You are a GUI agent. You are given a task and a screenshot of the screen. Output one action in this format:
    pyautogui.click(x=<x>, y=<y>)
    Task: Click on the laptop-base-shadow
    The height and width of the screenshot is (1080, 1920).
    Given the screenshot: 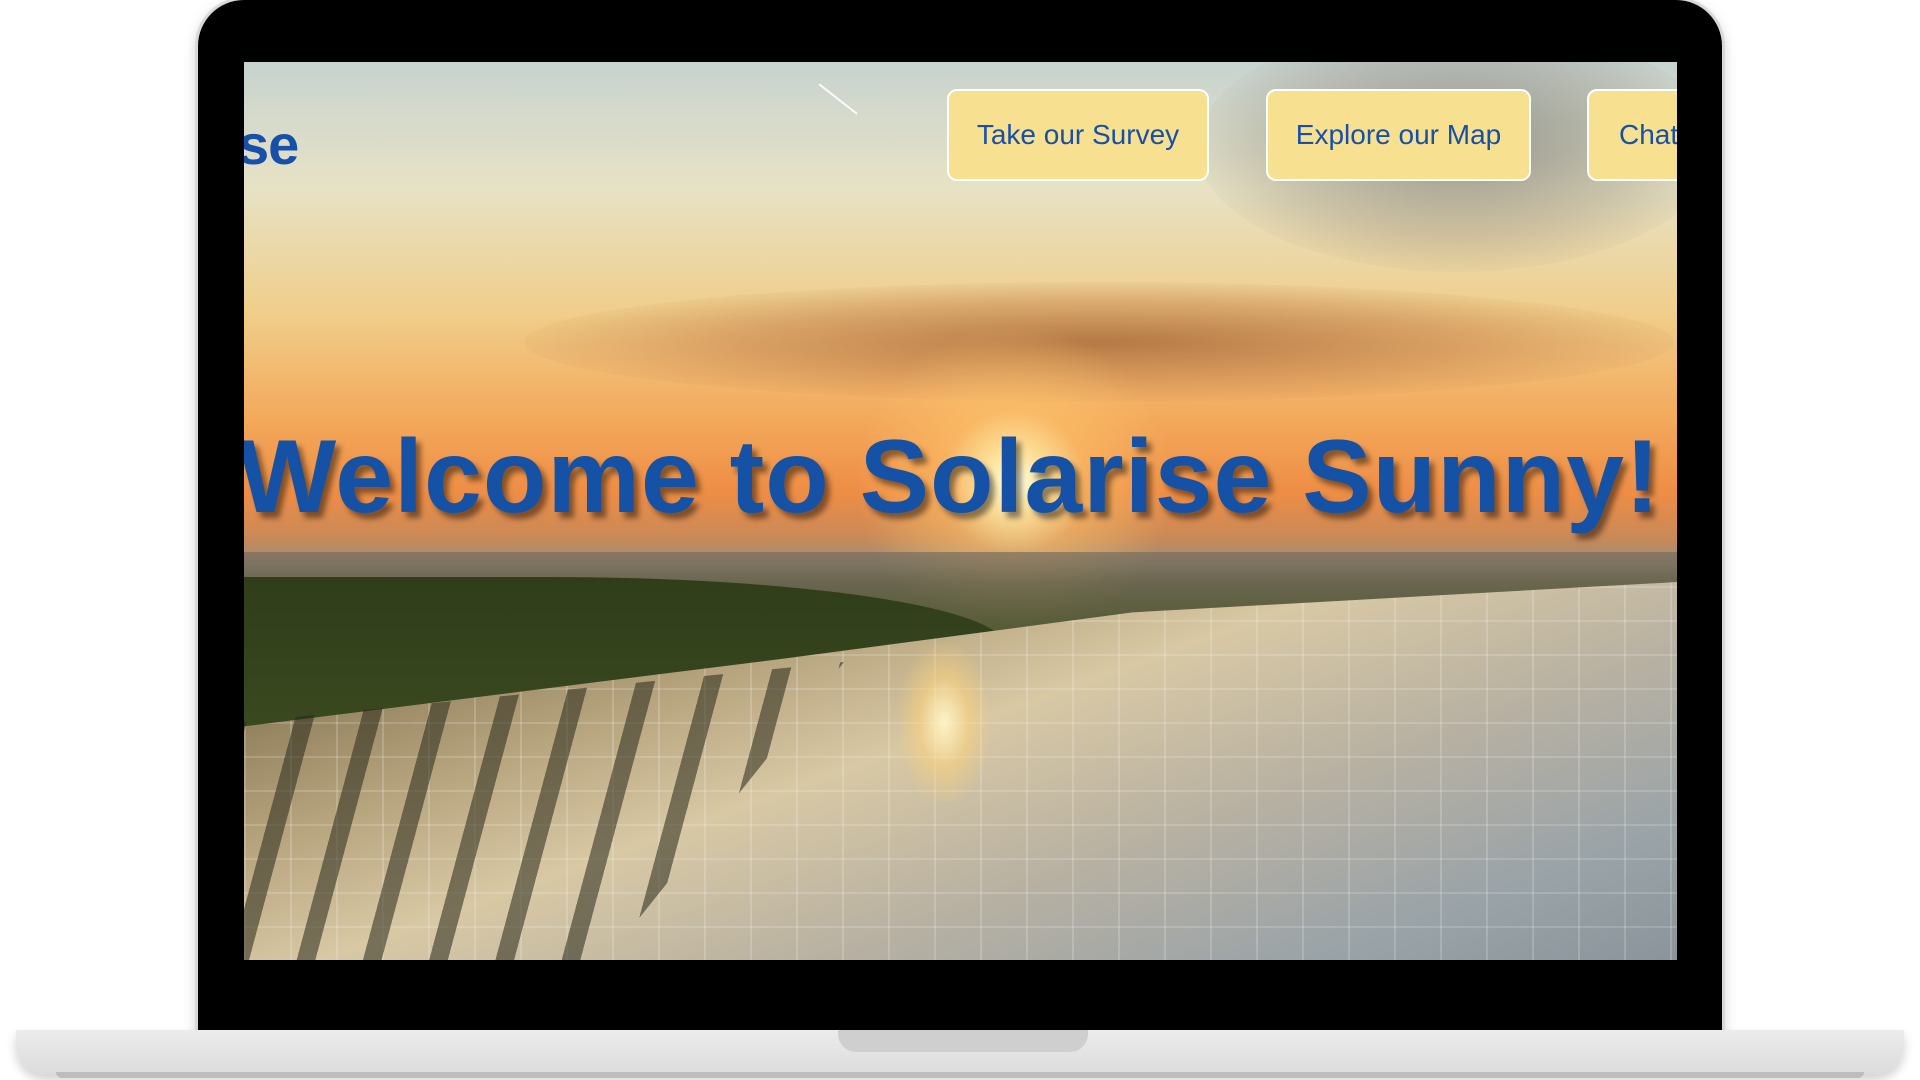 What is the action you would take?
    pyautogui.click(x=960, y=1075)
    